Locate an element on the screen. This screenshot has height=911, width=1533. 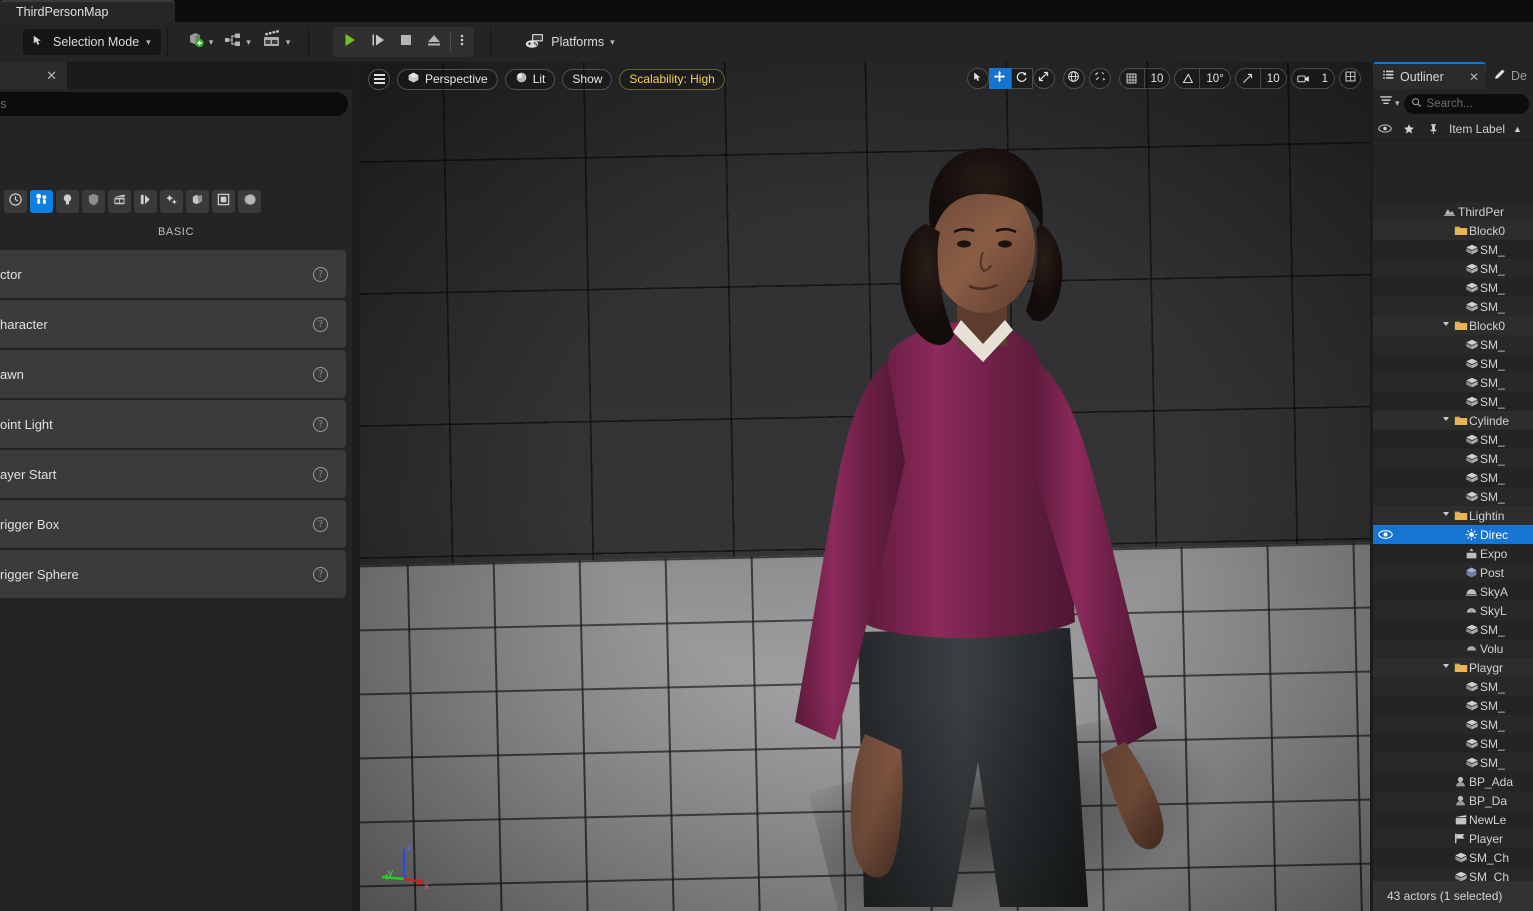
place-actor-item: haracter? is located at coordinates (173, 324).